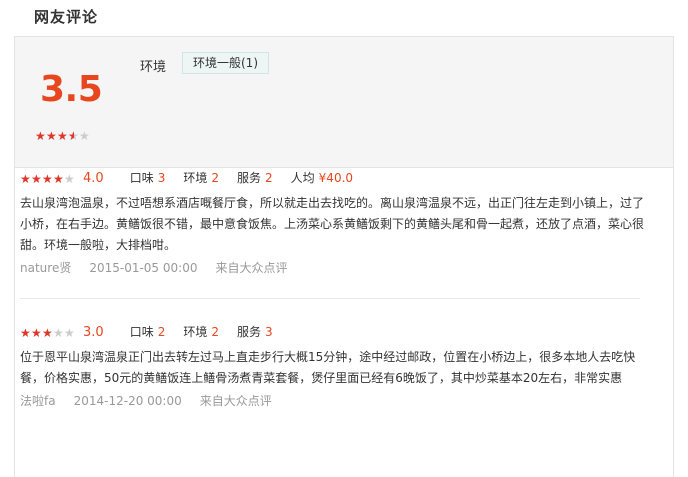 This screenshot has width=688, height=477. Describe the element at coordinates (93, 178) in the screenshot. I see `review-score: 4.0` at that location.